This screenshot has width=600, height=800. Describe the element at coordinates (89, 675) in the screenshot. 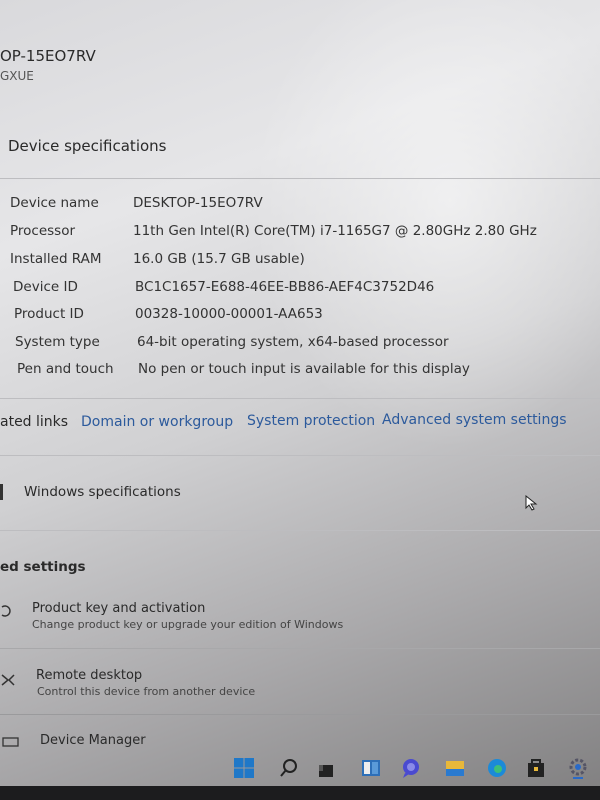

I see `item-title: Remote desktop` at that location.